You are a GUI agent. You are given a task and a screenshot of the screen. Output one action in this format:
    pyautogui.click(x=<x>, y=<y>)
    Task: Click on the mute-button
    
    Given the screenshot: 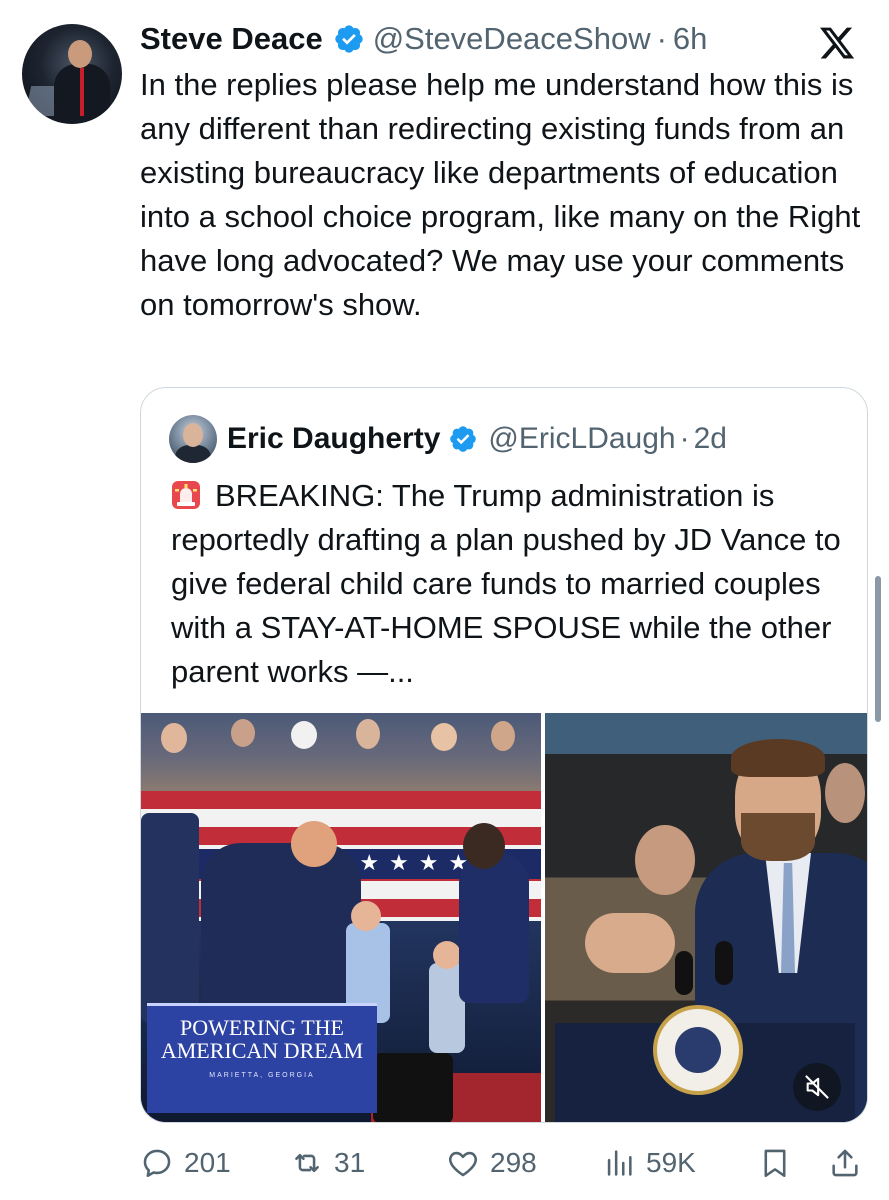 What is the action you would take?
    pyautogui.click(x=817, y=1087)
    